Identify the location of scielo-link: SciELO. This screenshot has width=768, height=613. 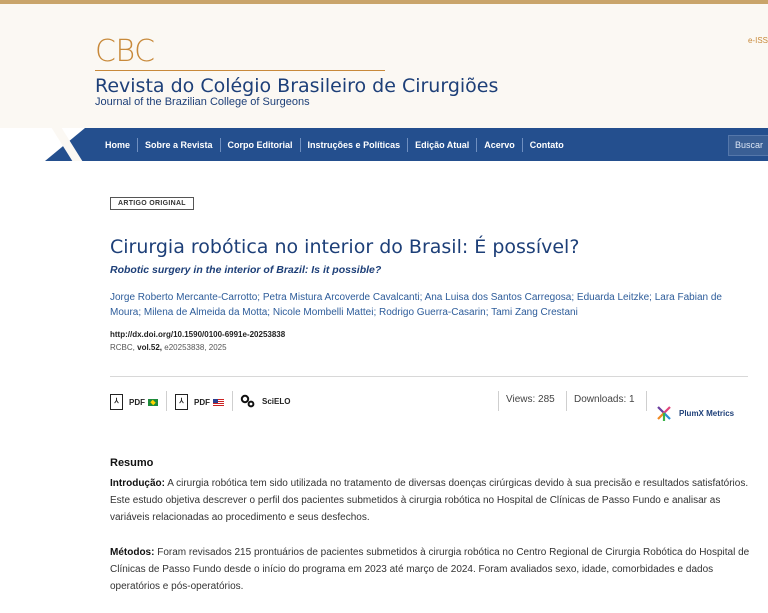
(265, 401).